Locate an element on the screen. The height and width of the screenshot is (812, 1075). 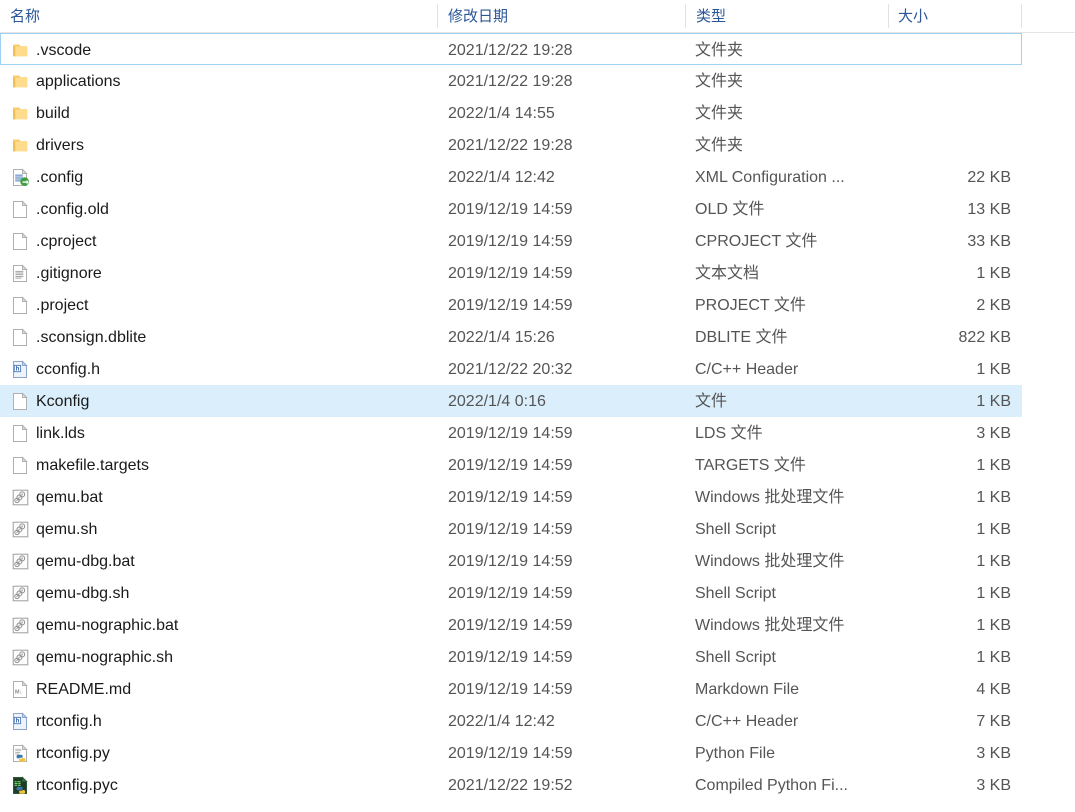
file-row: link.lds 2019/12/19 14:59 LDS 文件 3 KB is located at coordinates (511, 433).